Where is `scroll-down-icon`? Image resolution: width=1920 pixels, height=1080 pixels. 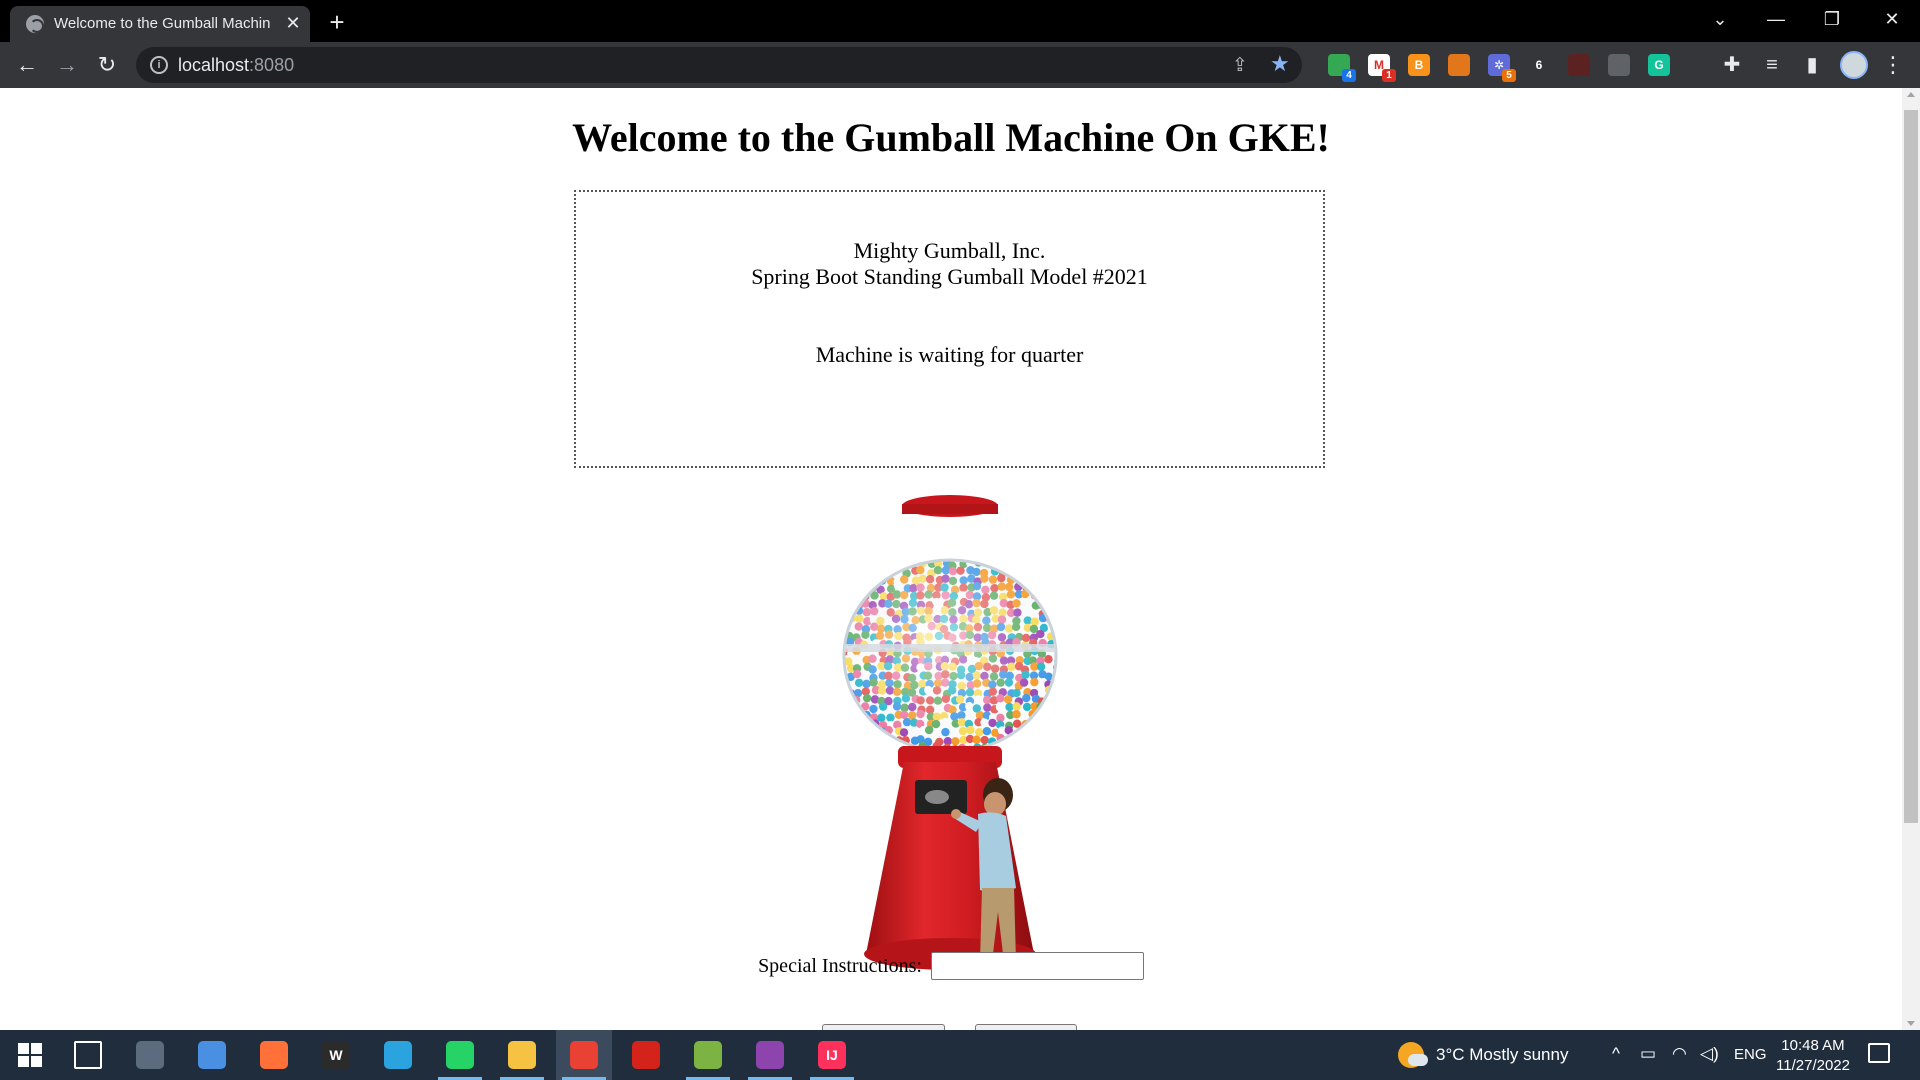
scroll-down-icon is located at coordinates (1911, 1023).